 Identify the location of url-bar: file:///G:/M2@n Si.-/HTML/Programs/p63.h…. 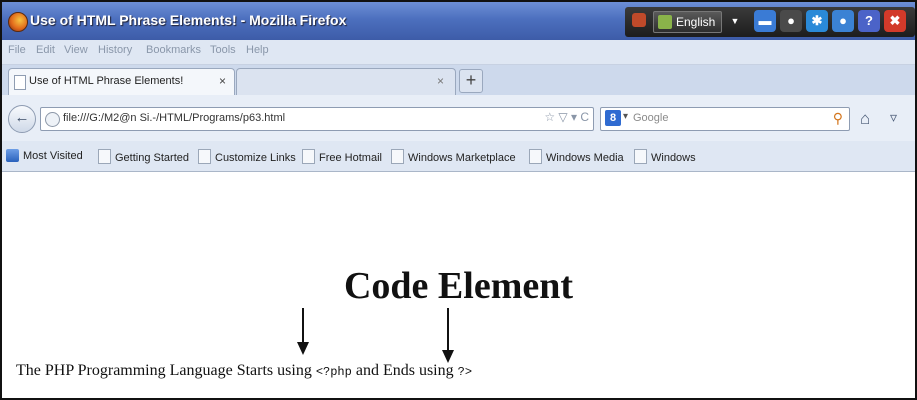
(317, 119).